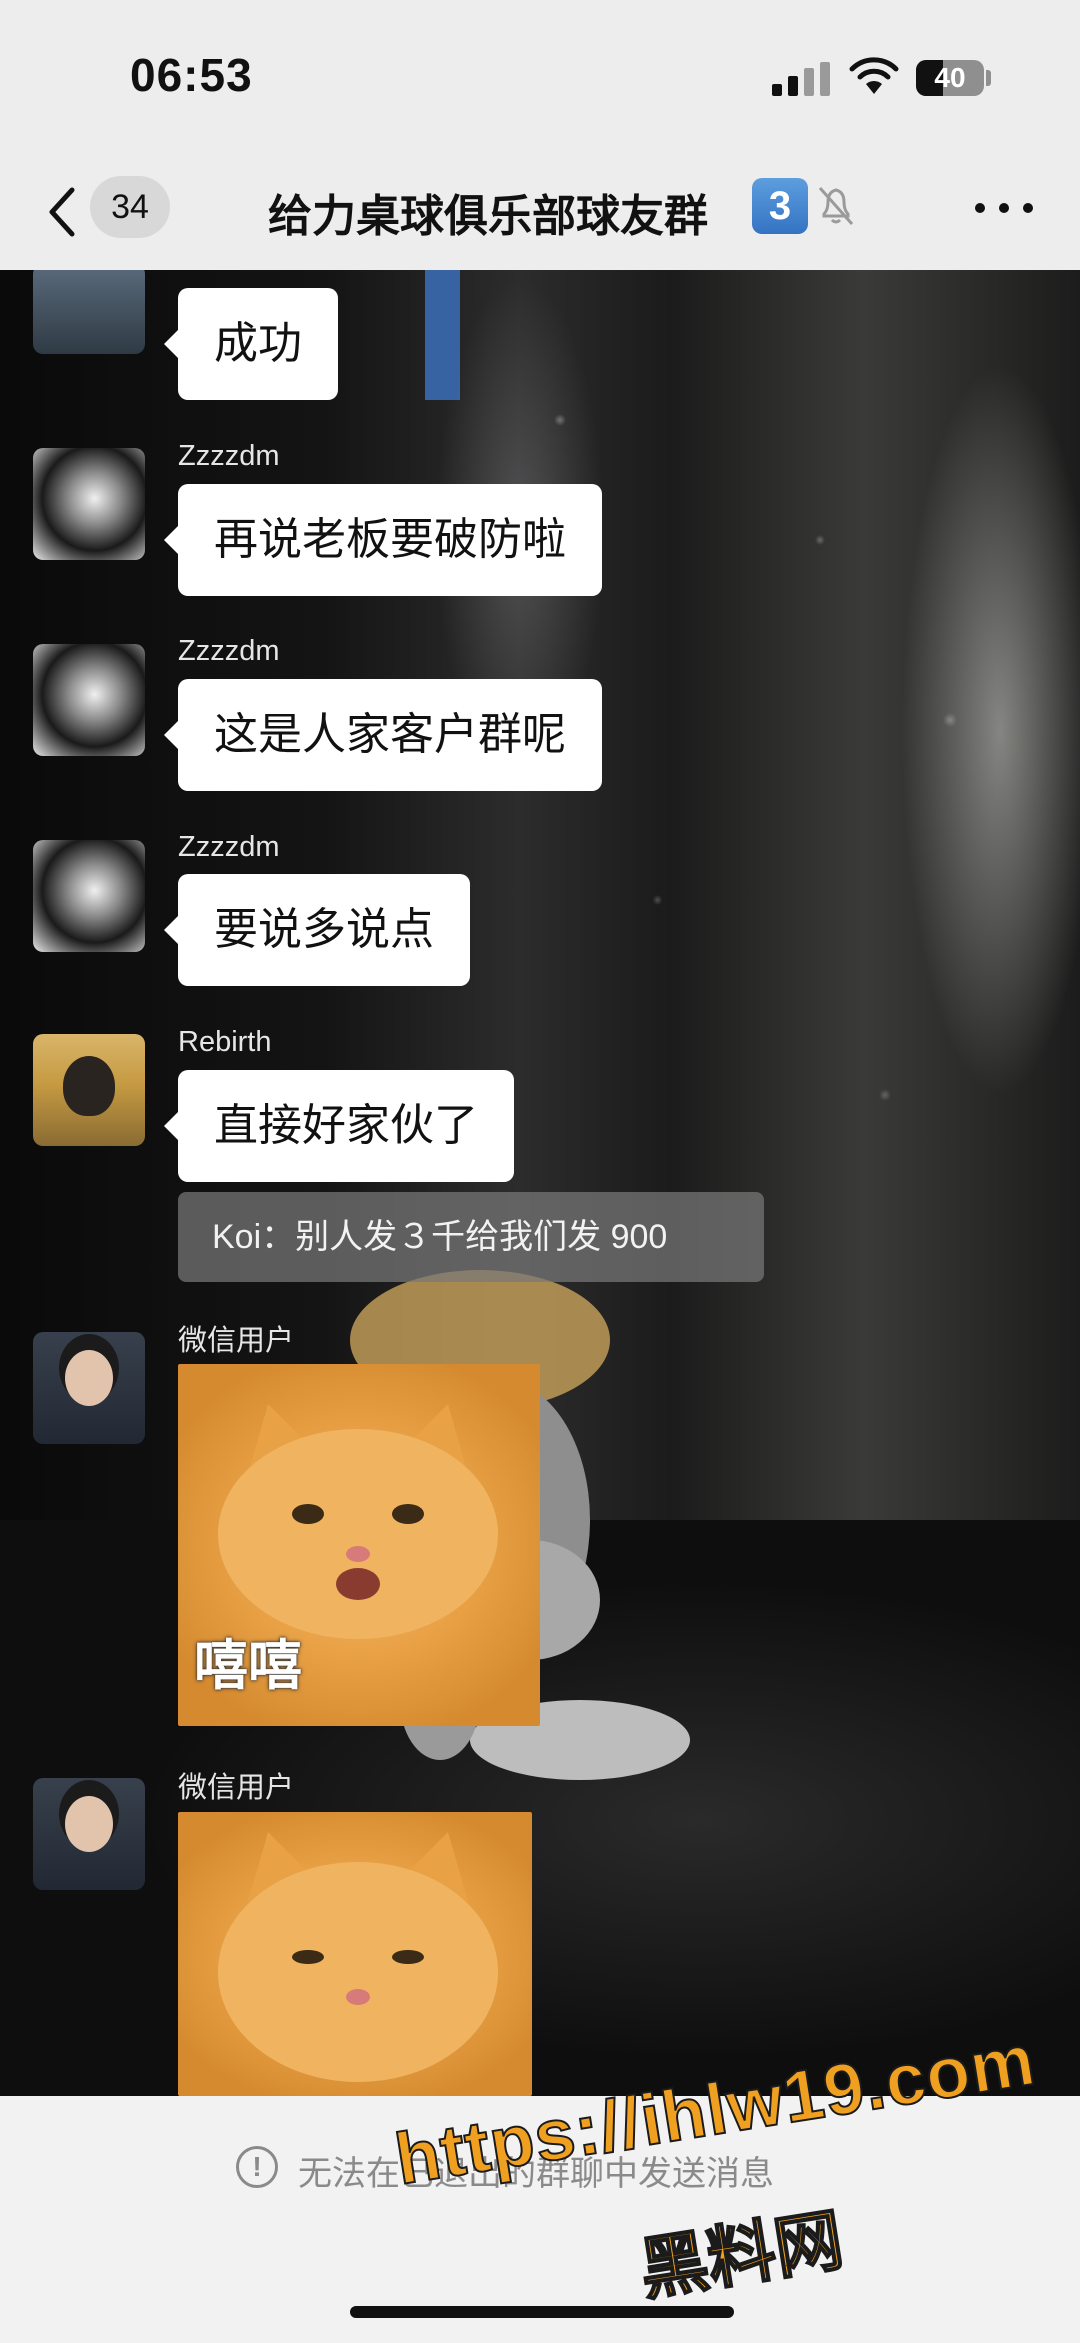 The image size is (1080, 2343). What do you see at coordinates (383, 540) in the screenshot?
I see `message-bubble: 再说老板要破防啦` at bounding box center [383, 540].